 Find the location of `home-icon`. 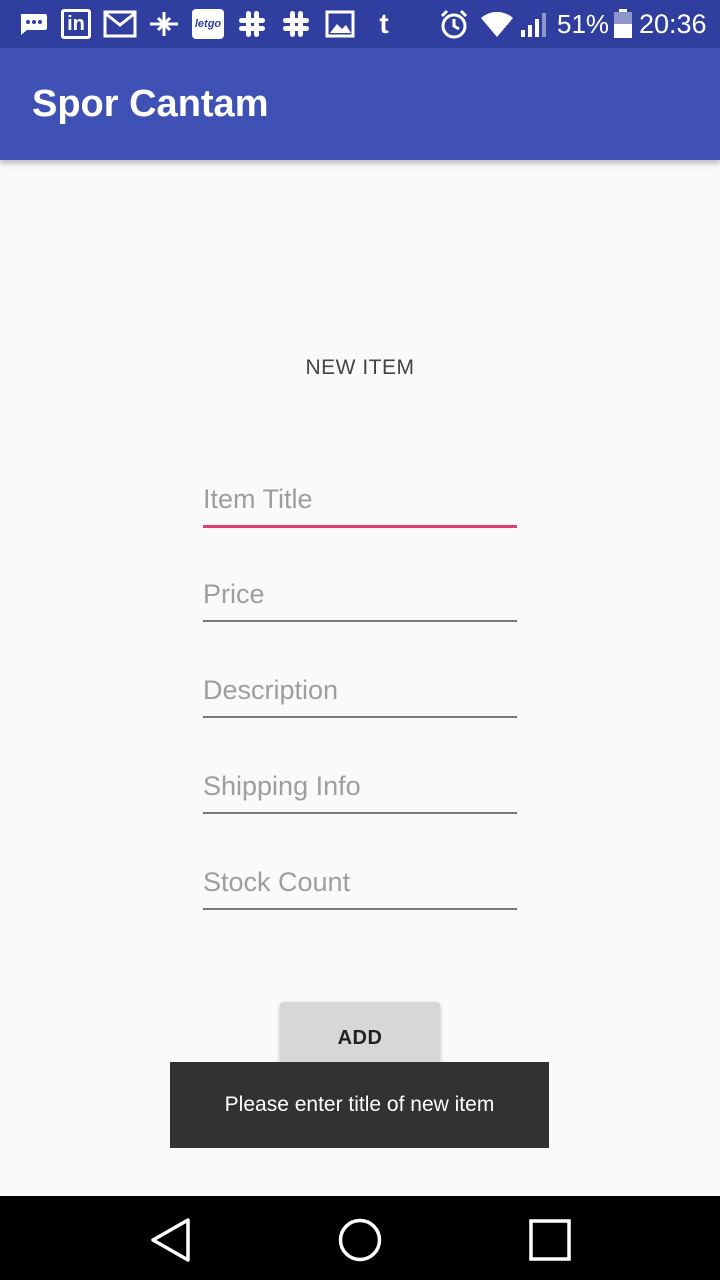

home-icon is located at coordinates (360, 1240).